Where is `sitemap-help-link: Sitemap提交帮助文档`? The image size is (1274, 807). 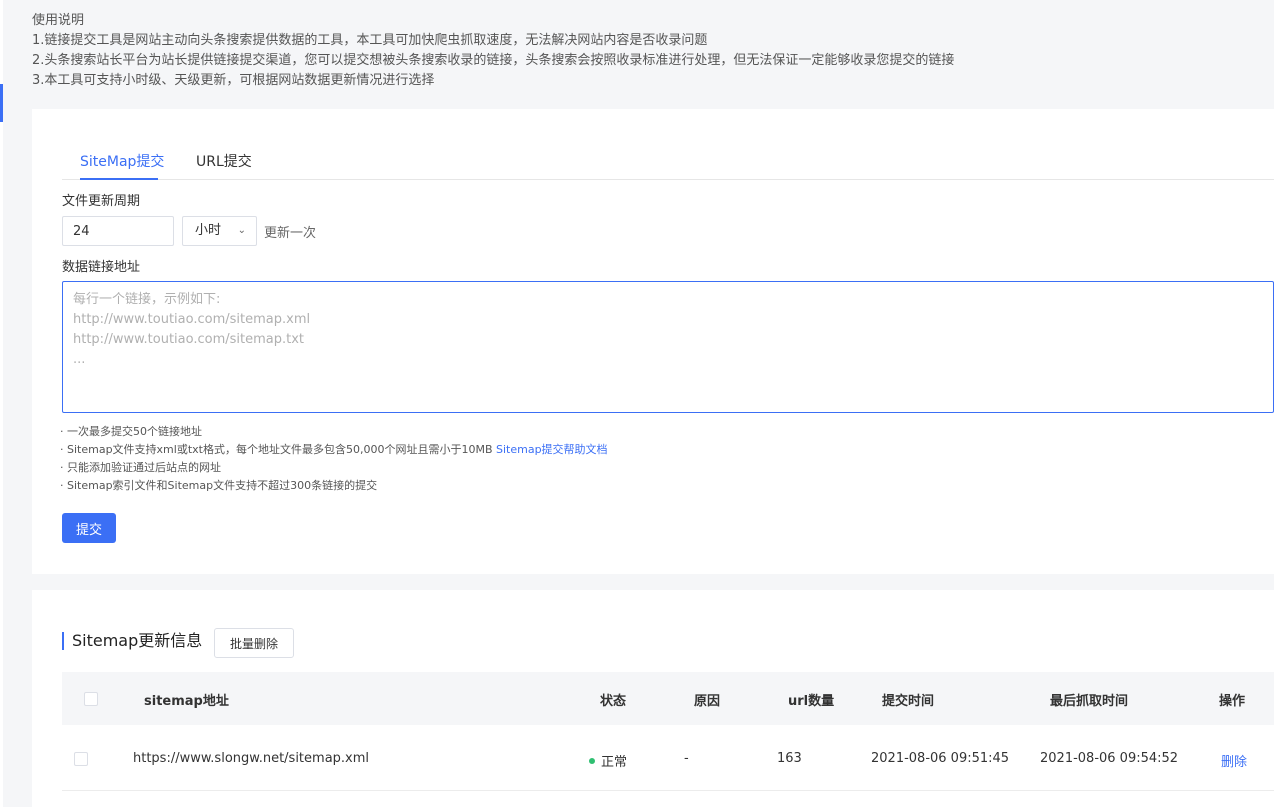
sitemap-help-link: Sitemap提交帮助文档 is located at coordinates (552, 449).